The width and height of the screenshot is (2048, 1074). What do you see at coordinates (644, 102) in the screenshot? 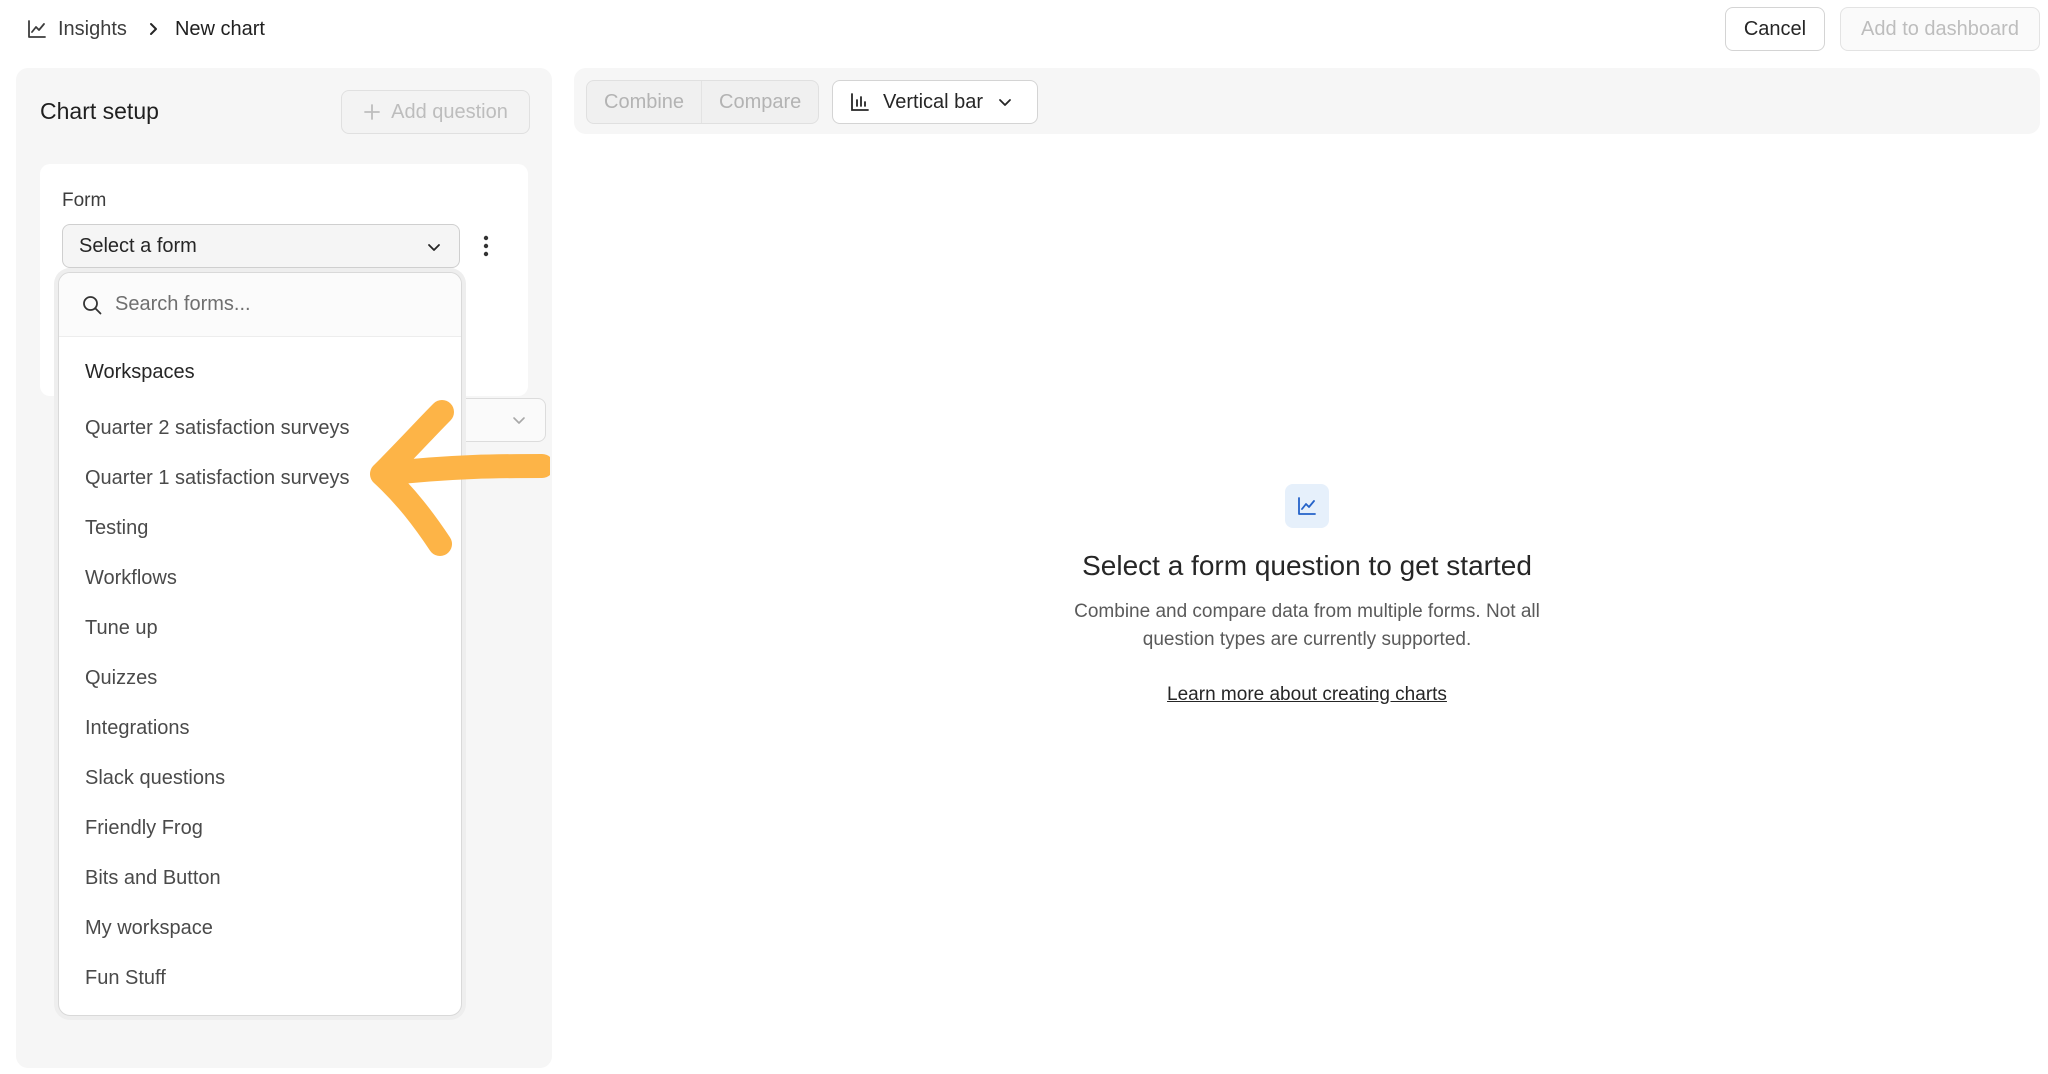
I see `combine-button: Combine` at bounding box center [644, 102].